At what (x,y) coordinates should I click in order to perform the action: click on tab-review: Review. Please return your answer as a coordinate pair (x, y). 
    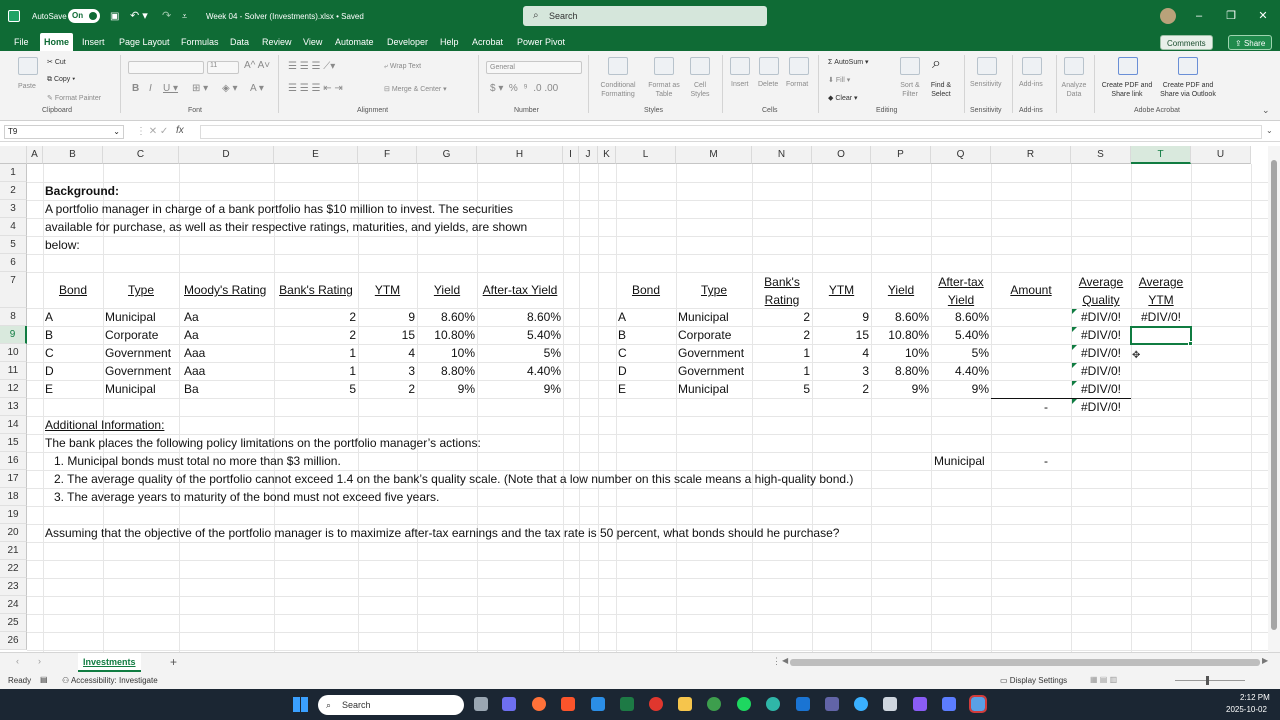
    Looking at the image, I should click on (277, 42).